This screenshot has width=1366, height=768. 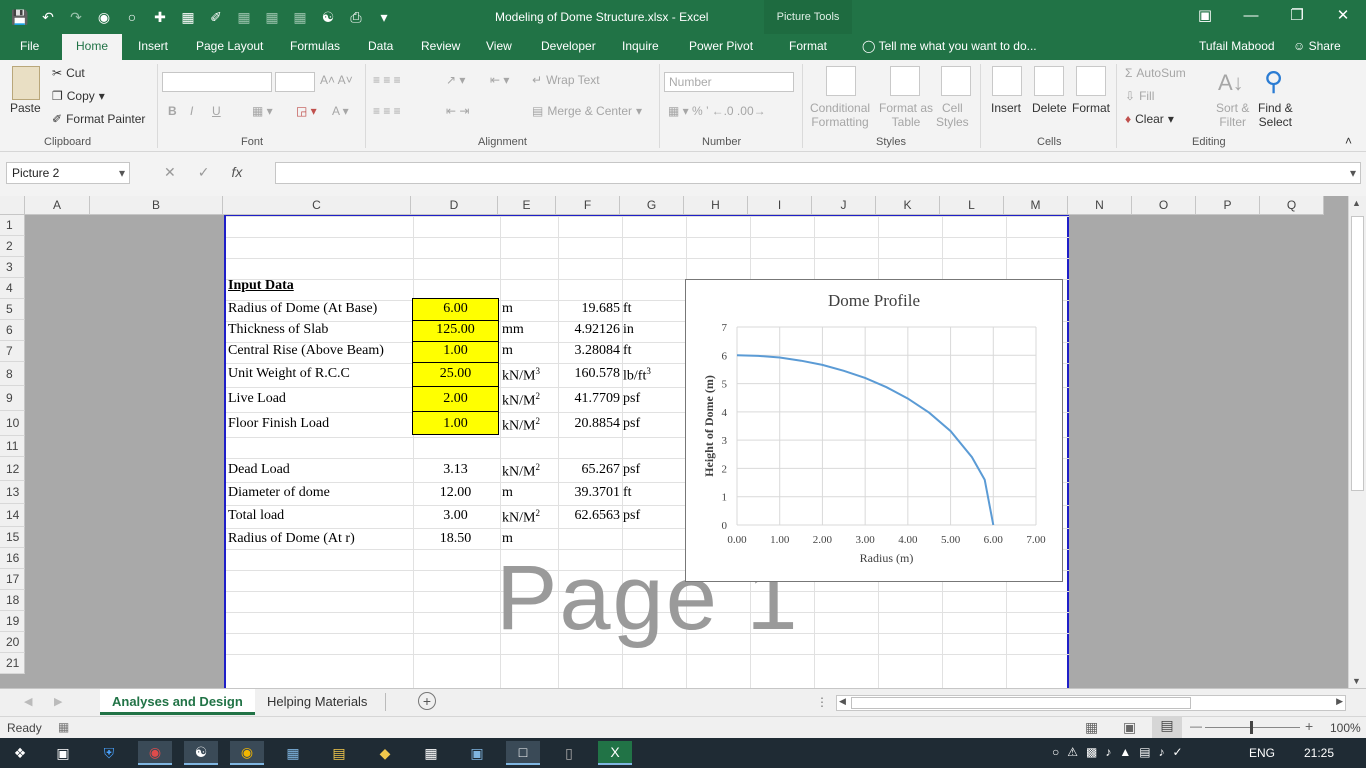 What do you see at coordinates (1275, 115) in the screenshot?
I see `find-select-button: Find & Select` at bounding box center [1275, 115].